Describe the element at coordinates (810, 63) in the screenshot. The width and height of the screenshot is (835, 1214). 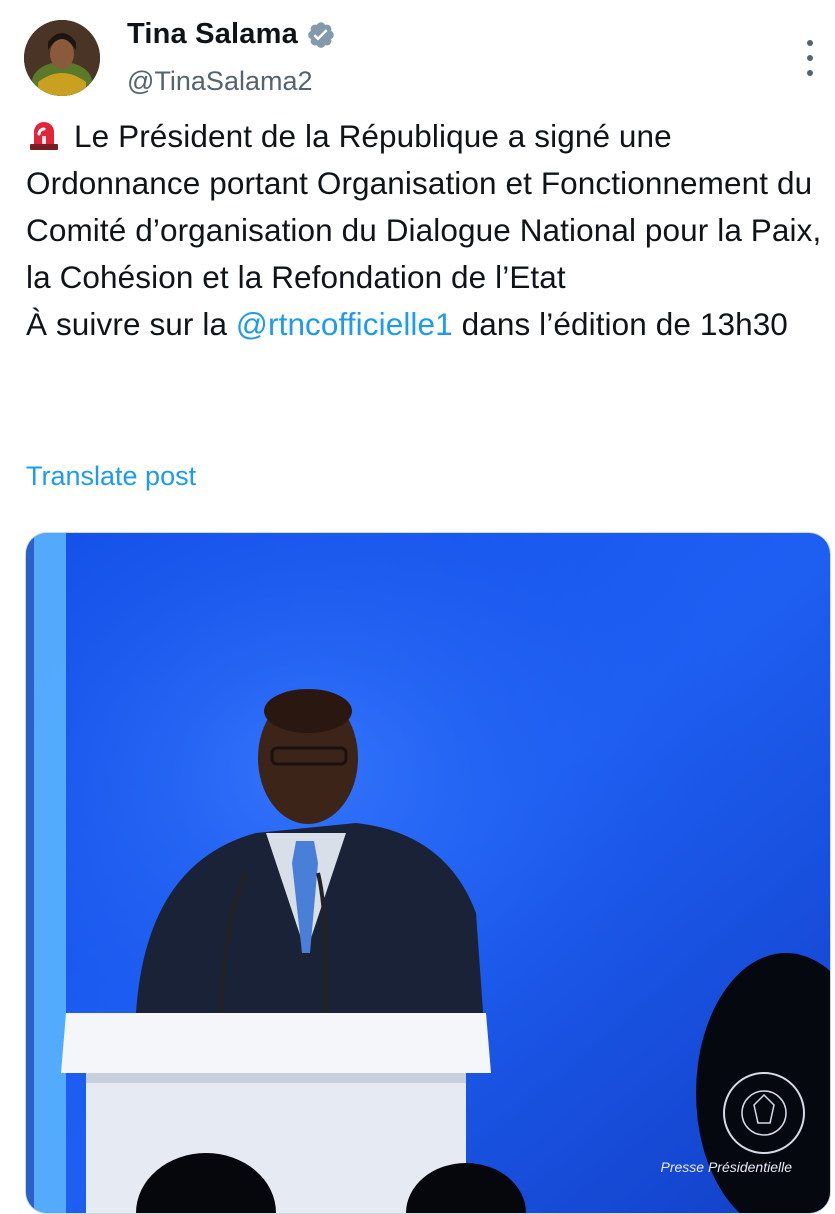
I see `more-options-button` at that location.